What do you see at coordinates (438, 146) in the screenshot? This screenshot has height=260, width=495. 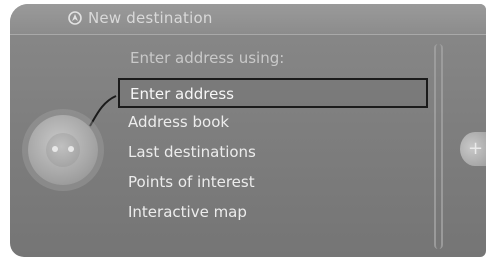 I see `scroll-indicator` at bounding box center [438, 146].